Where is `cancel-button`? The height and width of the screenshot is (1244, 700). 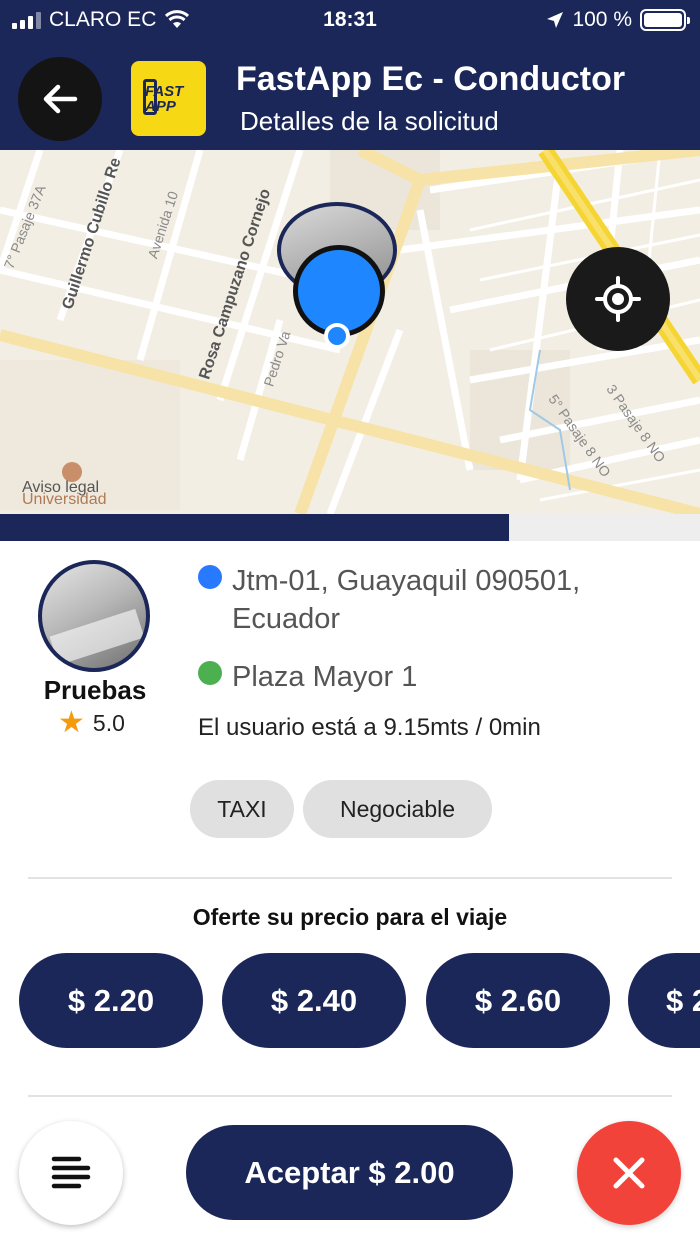 cancel-button is located at coordinates (629, 1173).